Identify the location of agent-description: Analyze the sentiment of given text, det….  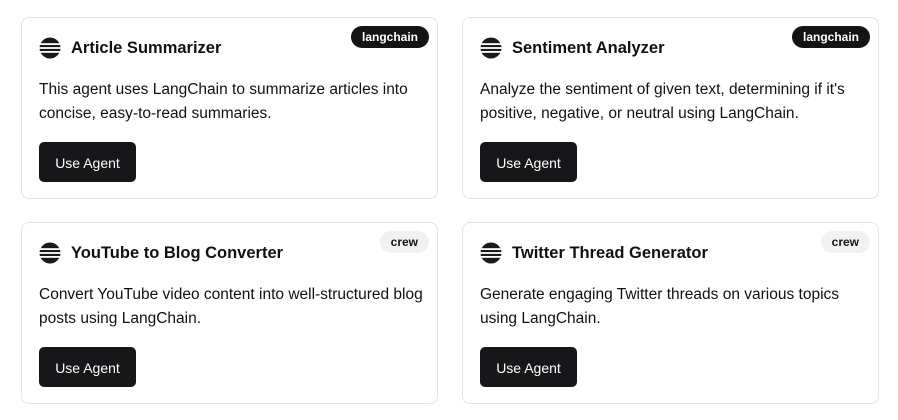
(662, 101).